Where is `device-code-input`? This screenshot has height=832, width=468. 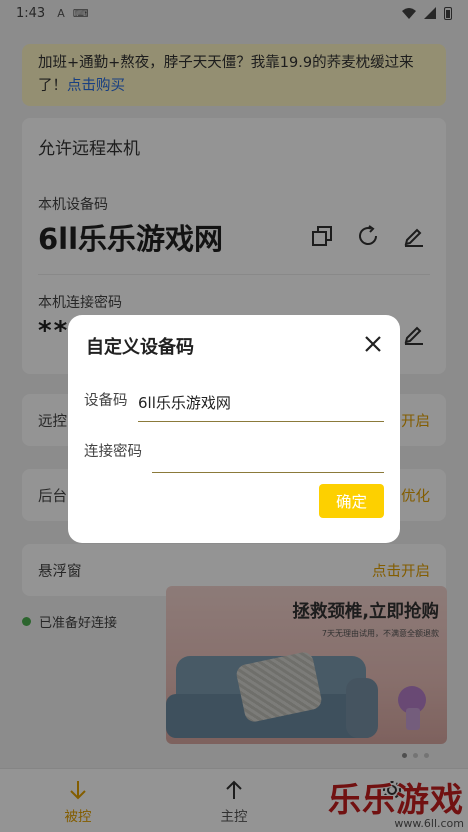 device-code-input is located at coordinates (261, 405).